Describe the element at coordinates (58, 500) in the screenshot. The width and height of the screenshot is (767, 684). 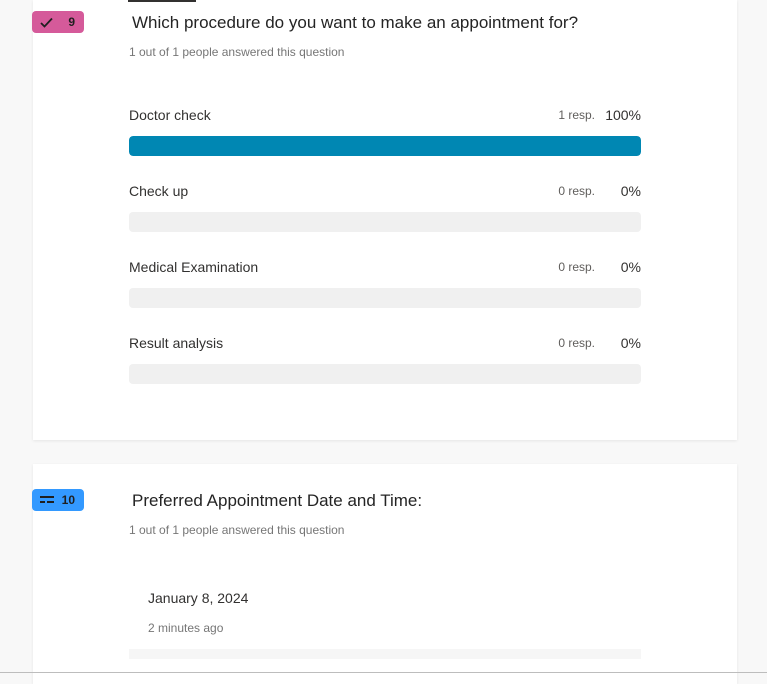
I see `question-number-badge: 10` at that location.